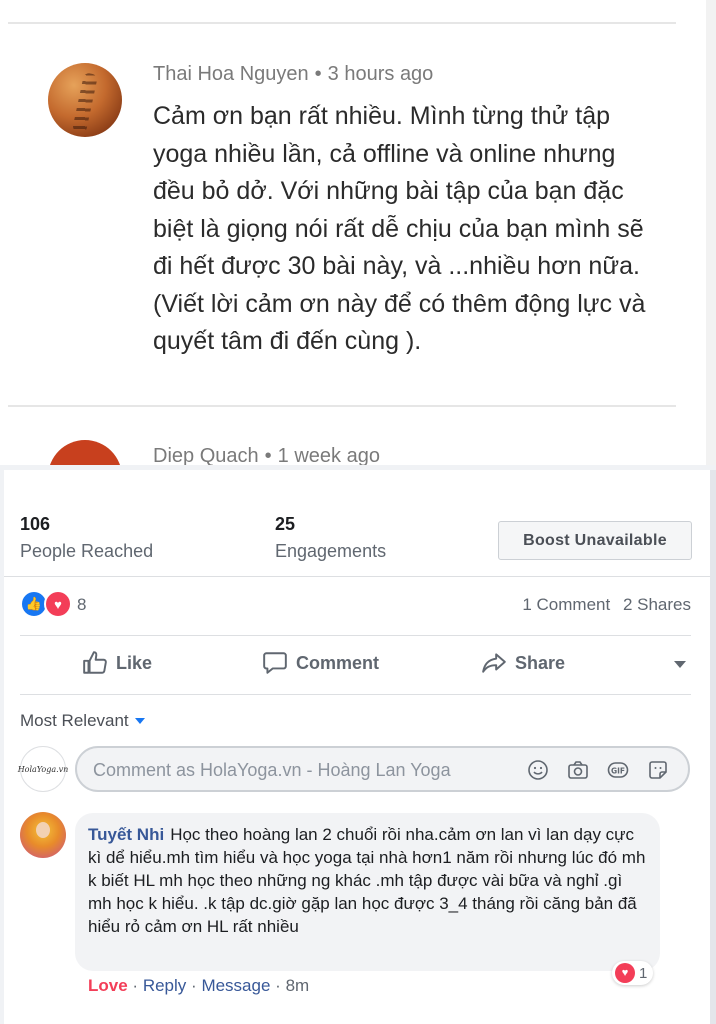  Describe the element at coordinates (231, 74) in the screenshot. I see `comment-author: Thai Hoa Nguyen` at that location.